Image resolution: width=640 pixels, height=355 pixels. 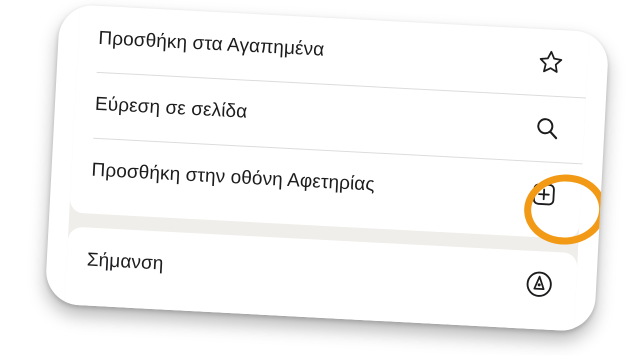 I want to click on search-icon, so click(x=548, y=129).